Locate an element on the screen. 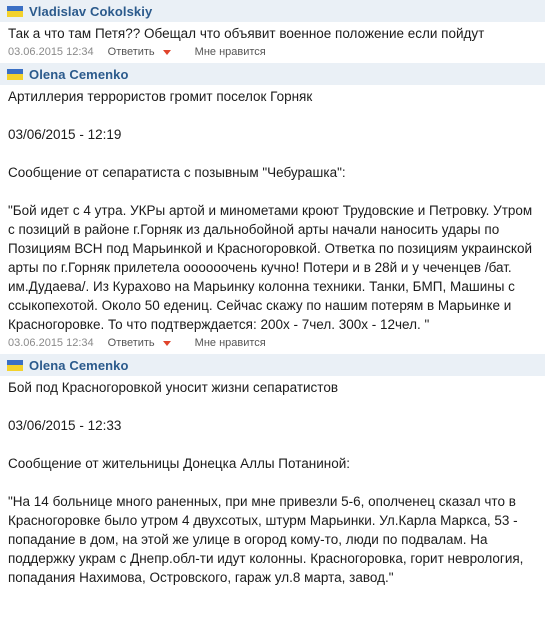  comment-header: Vladislav Cokolskiy is located at coordinates (272, 11).